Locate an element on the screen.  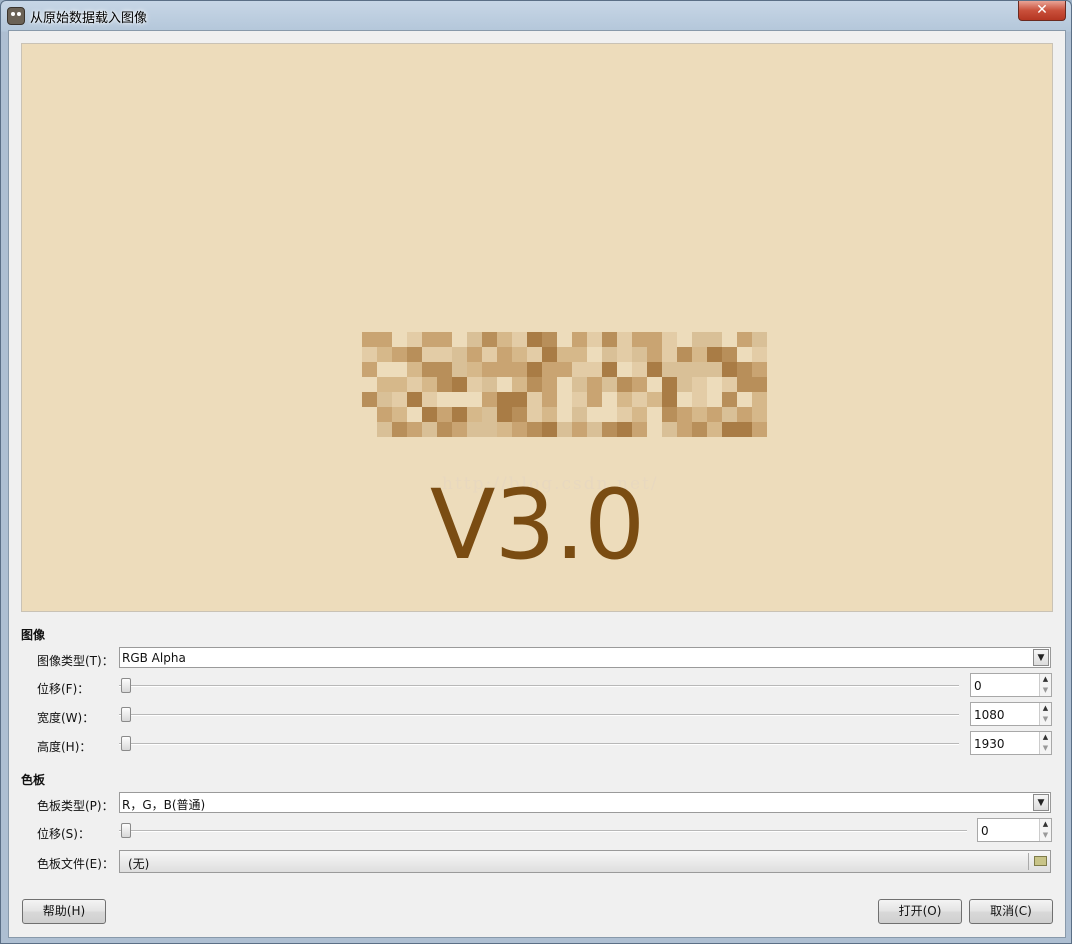
palette-offset-label: 位移(S)： is located at coordinates (63, 834).